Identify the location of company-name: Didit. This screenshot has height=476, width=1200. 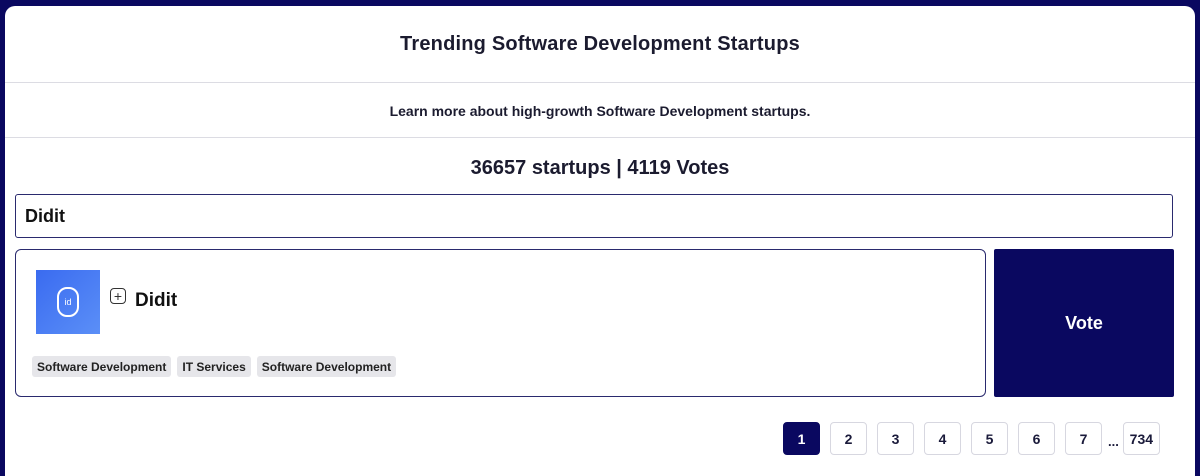
(156, 301).